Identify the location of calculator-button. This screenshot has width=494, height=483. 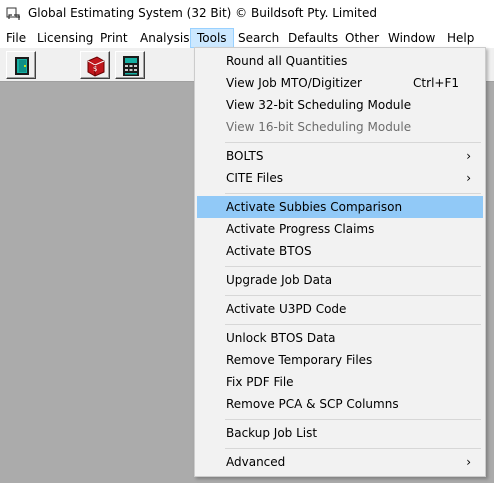
(130, 65).